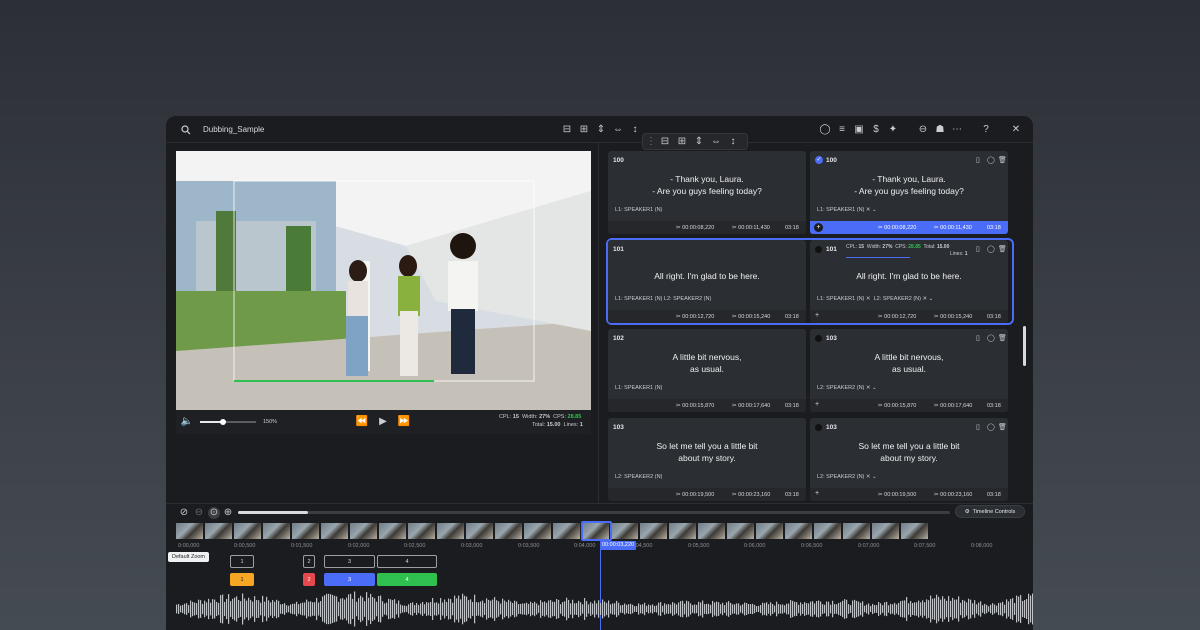  I want to click on search-icon, so click(186, 130).